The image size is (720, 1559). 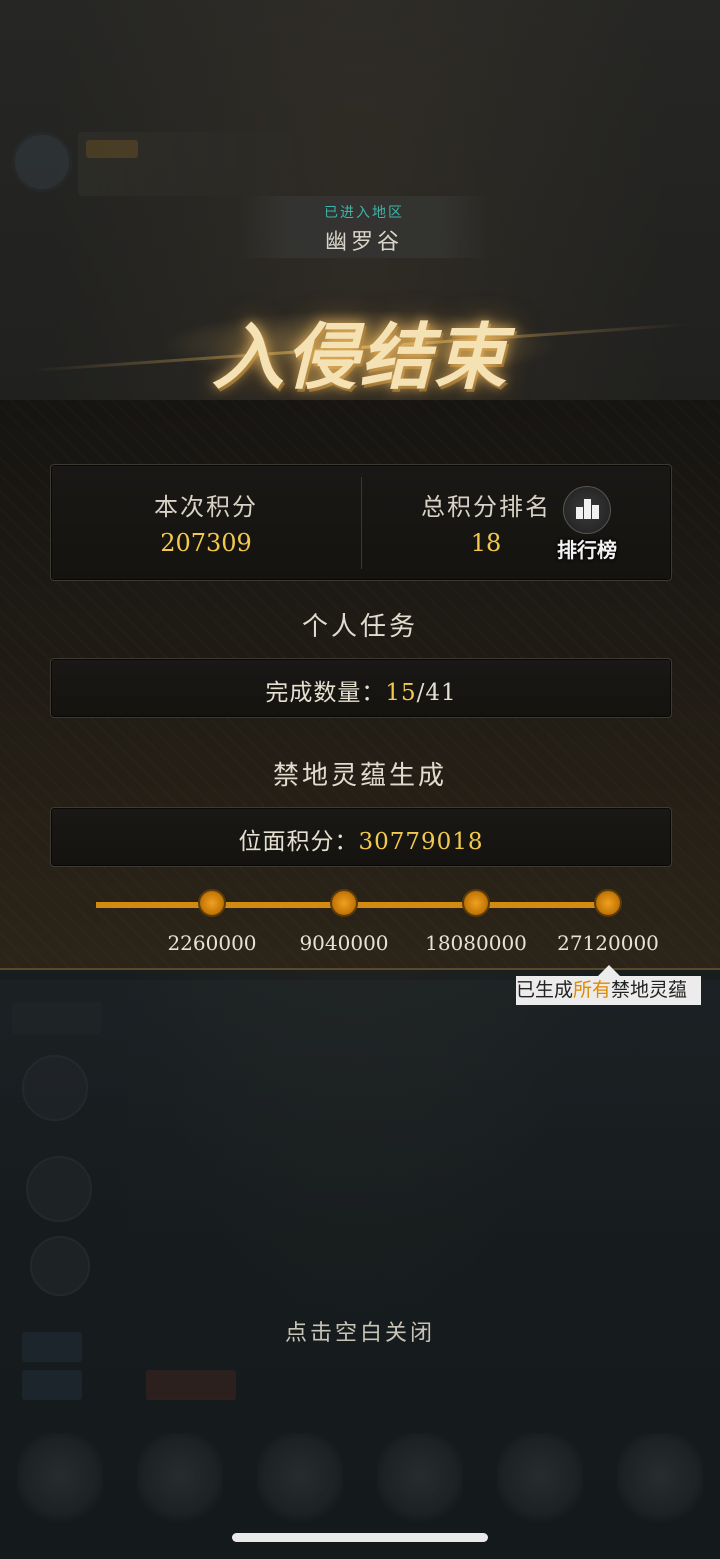 I want to click on milestone-tooltip: 已生成所有禁地灵蕴, so click(x=608, y=990).